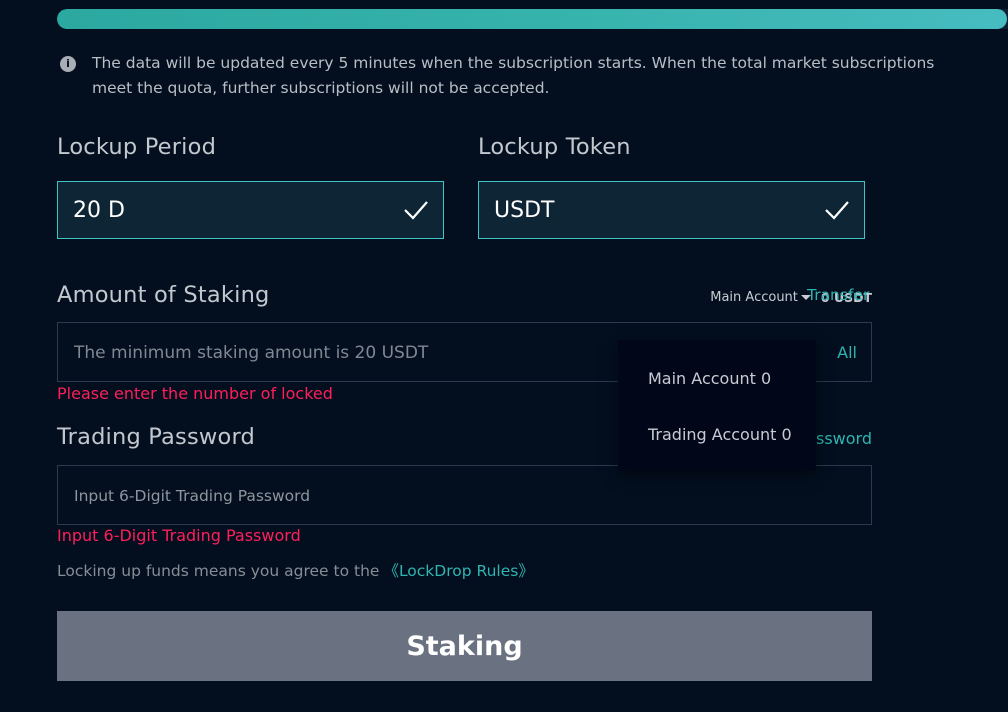  I want to click on amount-error: Please enter the number of locked, so click(195, 393).